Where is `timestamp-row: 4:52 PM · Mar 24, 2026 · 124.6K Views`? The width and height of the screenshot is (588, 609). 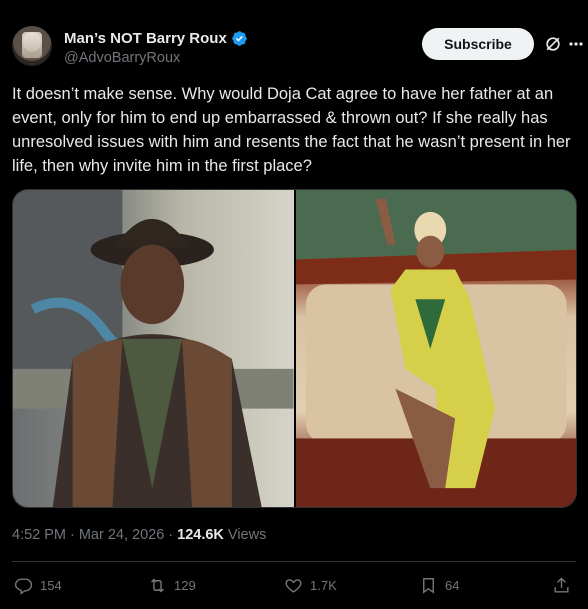 timestamp-row: 4:52 PM · Mar 24, 2026 · 124.6K Views is located at coordinates (139, 535).